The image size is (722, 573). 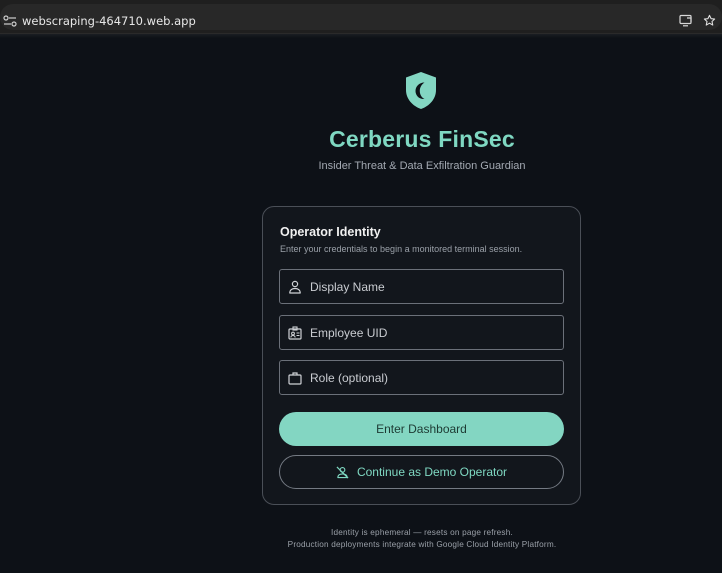 What do you see at coordinates (421, 90) in the screenshot?
I see `shield-moon-icon` at bounding box center [421, 90].